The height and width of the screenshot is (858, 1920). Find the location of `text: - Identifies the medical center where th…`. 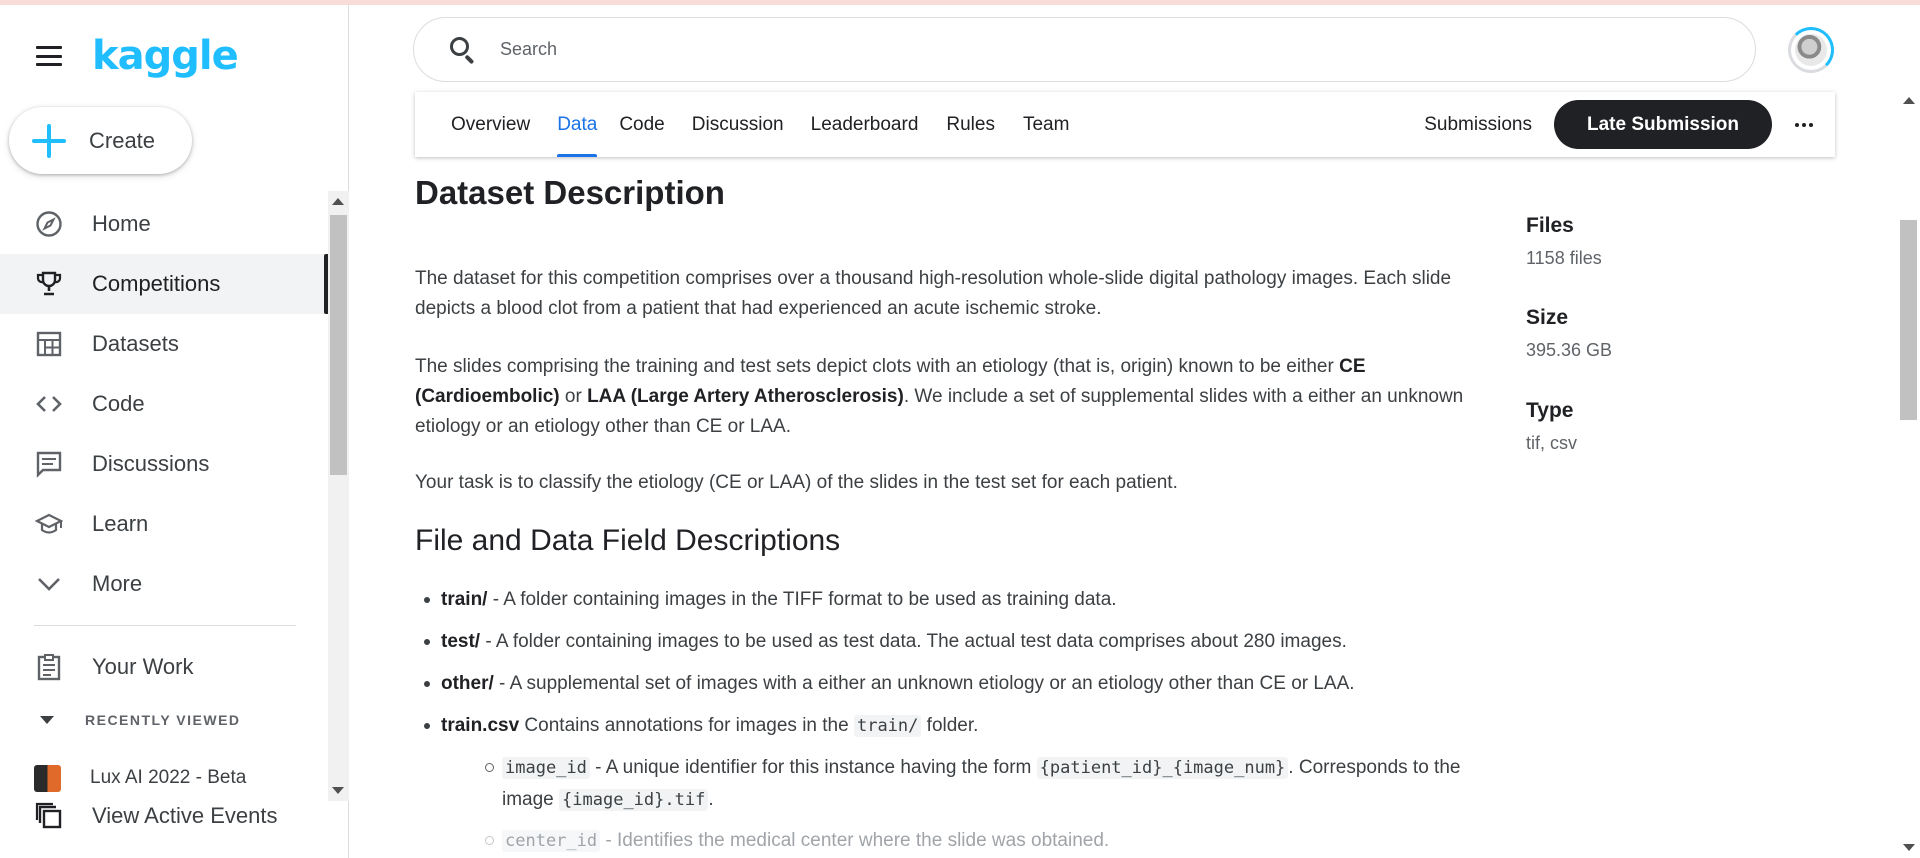

text: - Identifies the medical center where th… is located at coordinates (855, 840).